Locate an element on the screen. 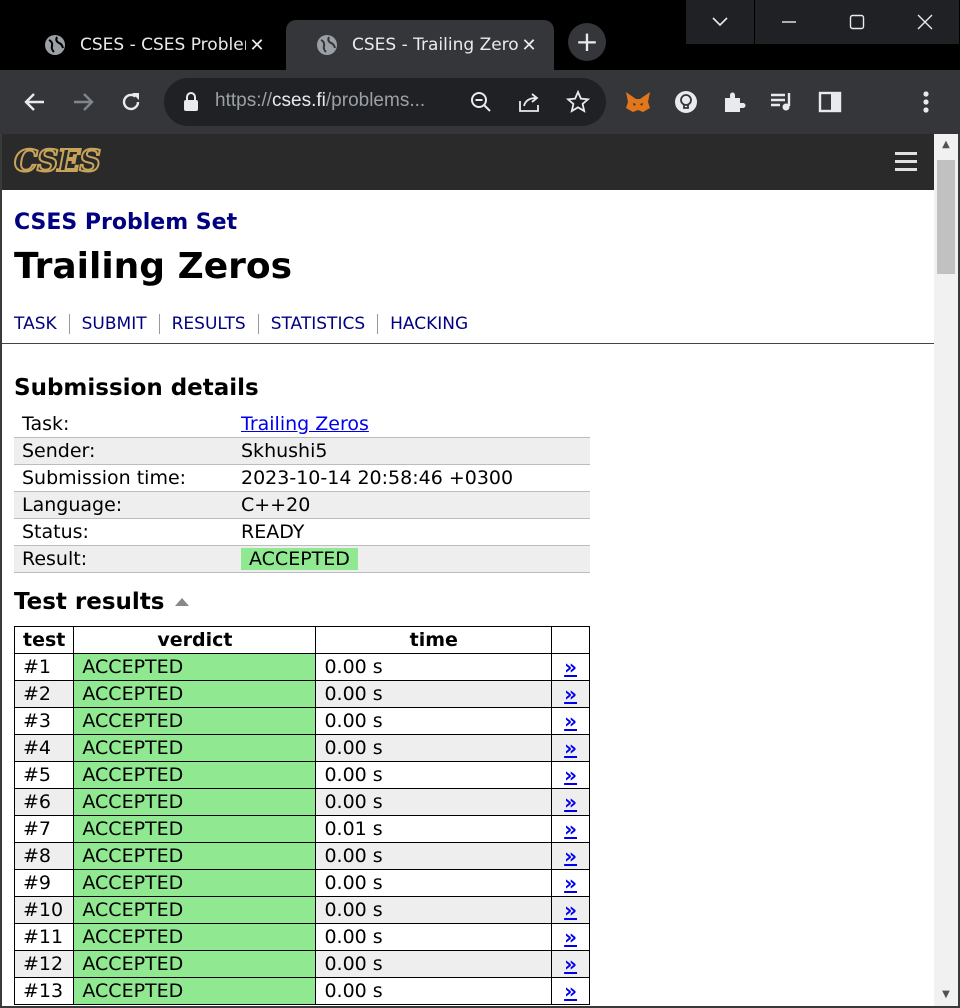  arrow-left-icon is located at coordinates (34, 102).